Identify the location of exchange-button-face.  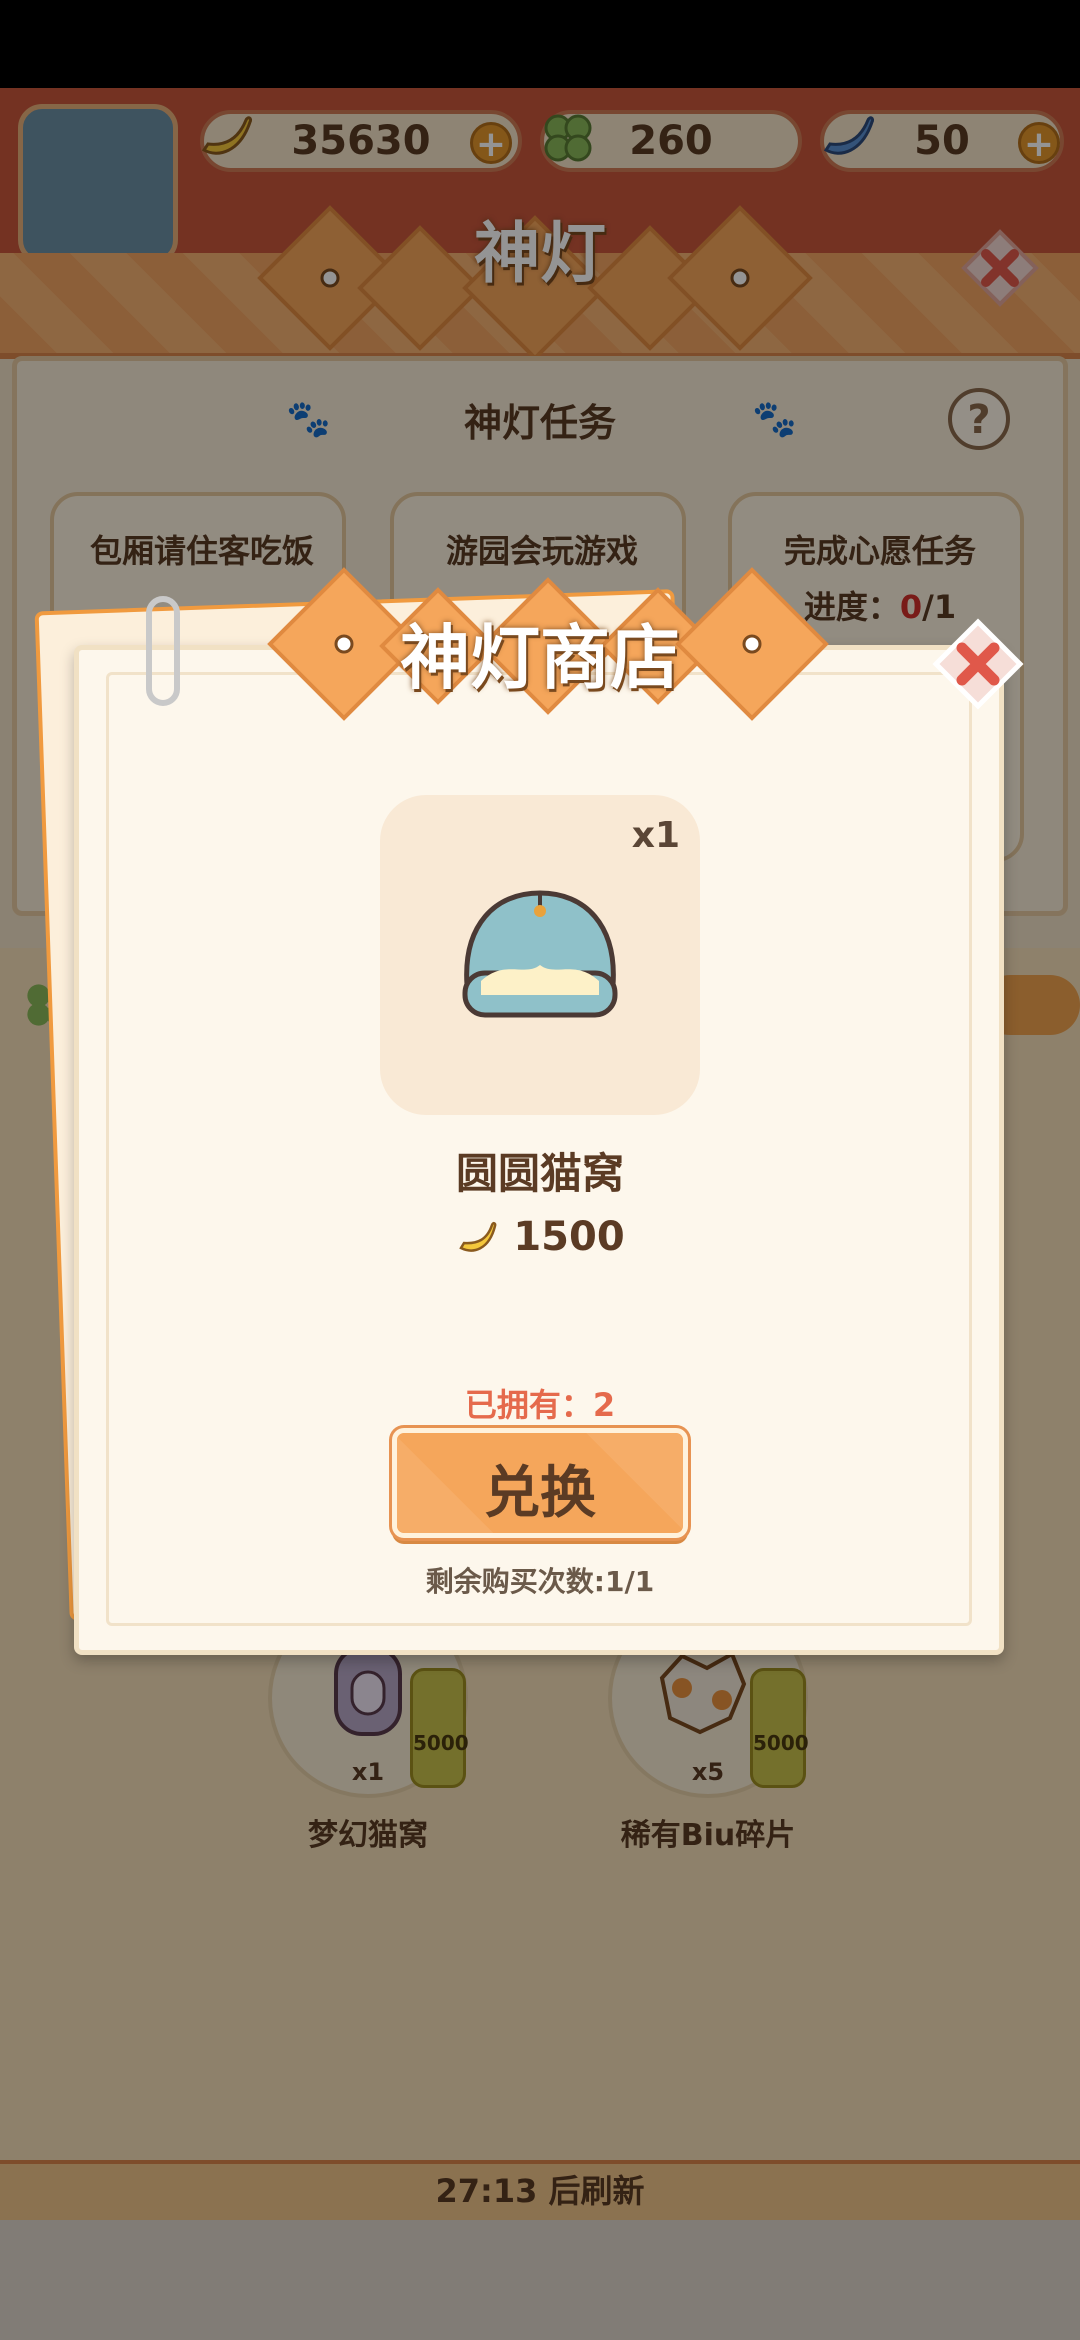
(540, 1483).